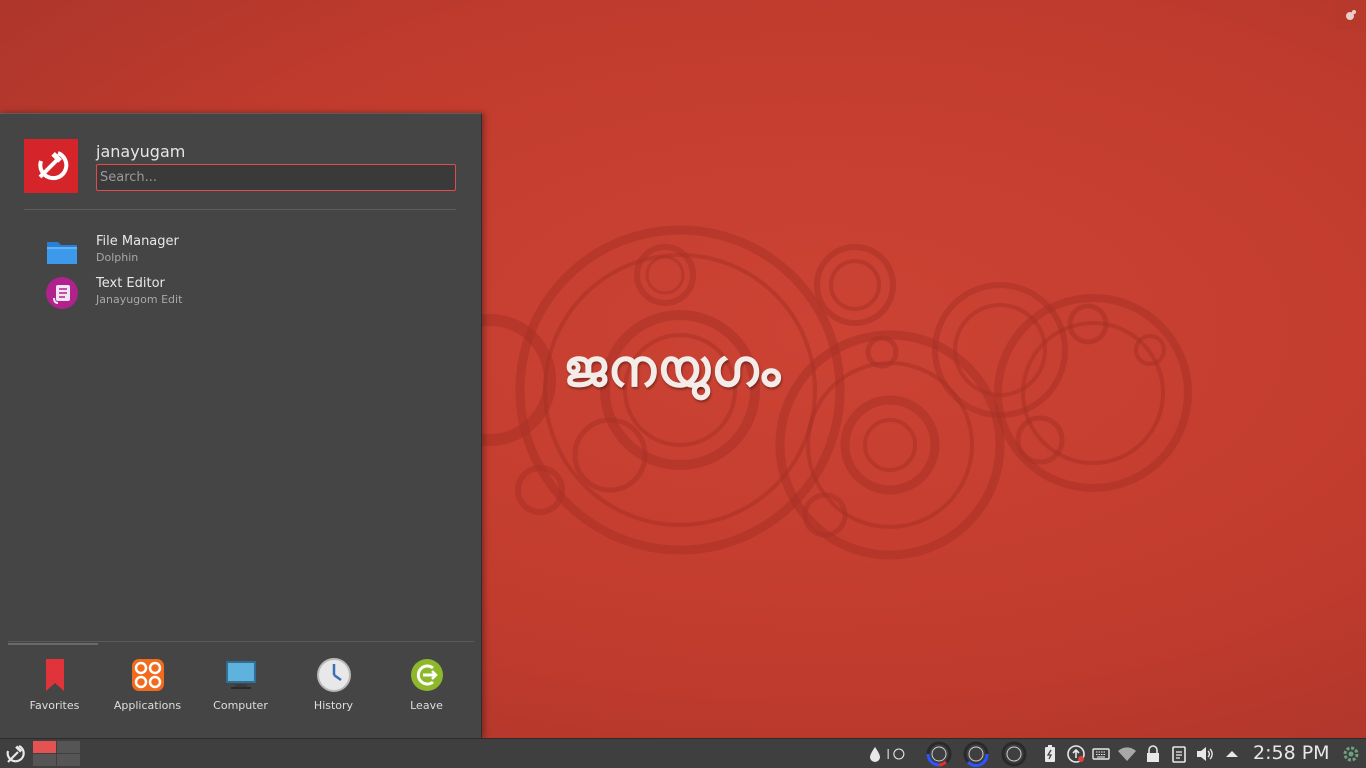 This screenshot has height=768, width=1366. I want to click on droplet-icon, so click(875, 754).